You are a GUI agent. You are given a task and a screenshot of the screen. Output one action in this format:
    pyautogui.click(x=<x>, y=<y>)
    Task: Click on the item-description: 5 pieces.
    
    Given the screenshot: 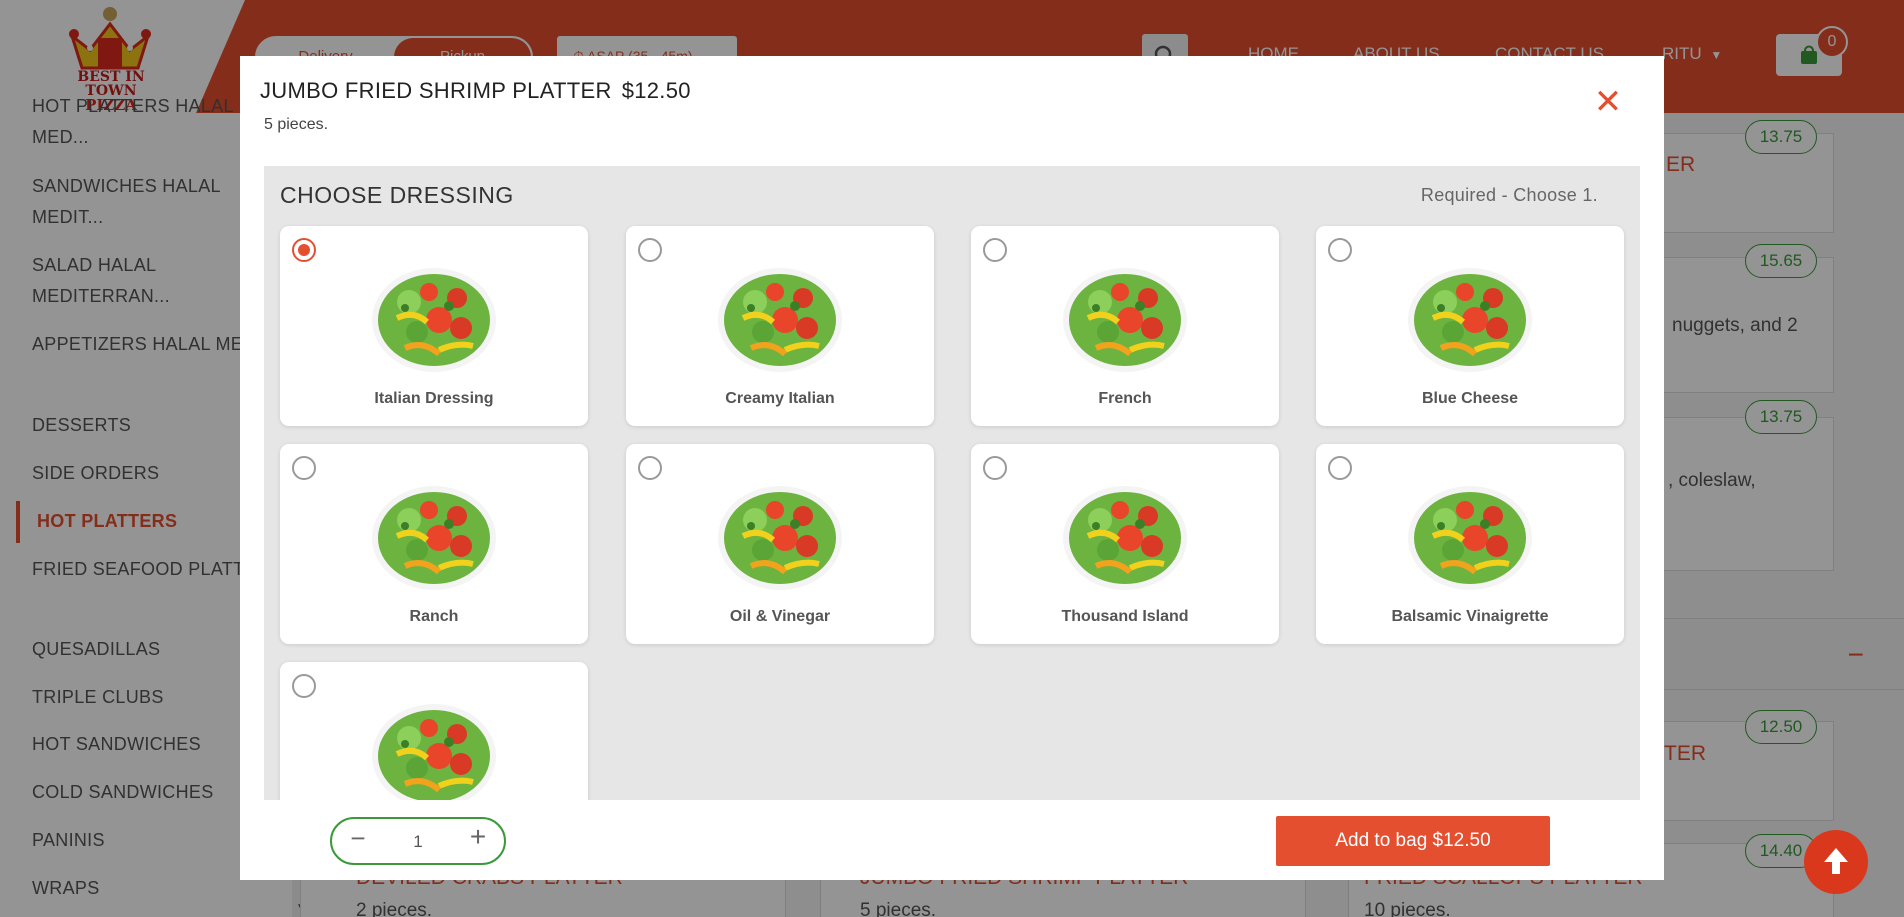 What is the action you would take?
    pyautogui.click(x=296, y=124)
    